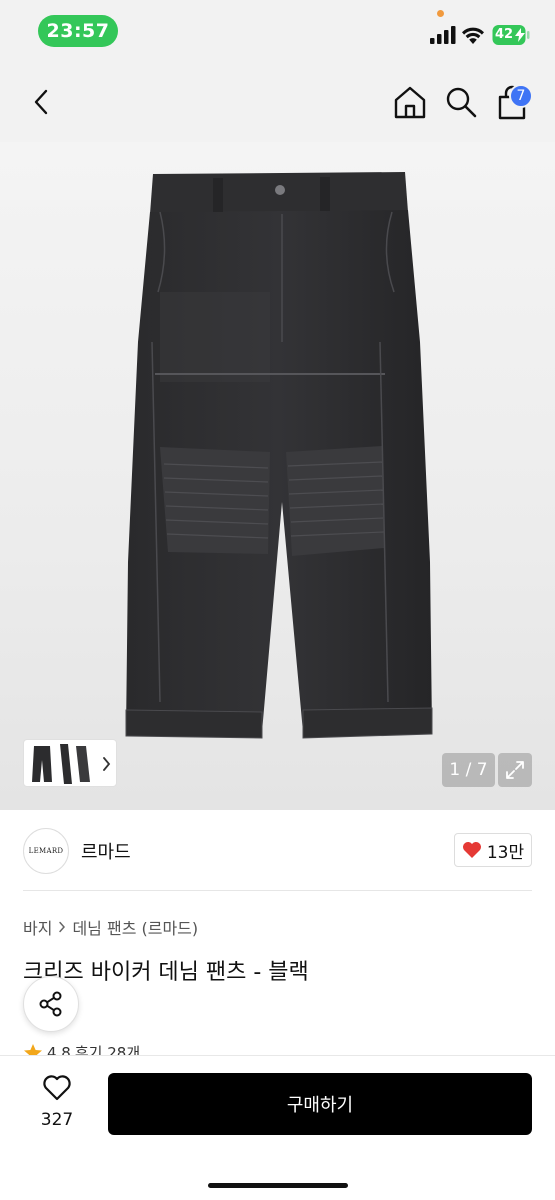  What do you see at coordinates (277, 850) in the screenshot?
I see `brand-row: LEMARD 르마드 13만` at bounding box center [277, 850].